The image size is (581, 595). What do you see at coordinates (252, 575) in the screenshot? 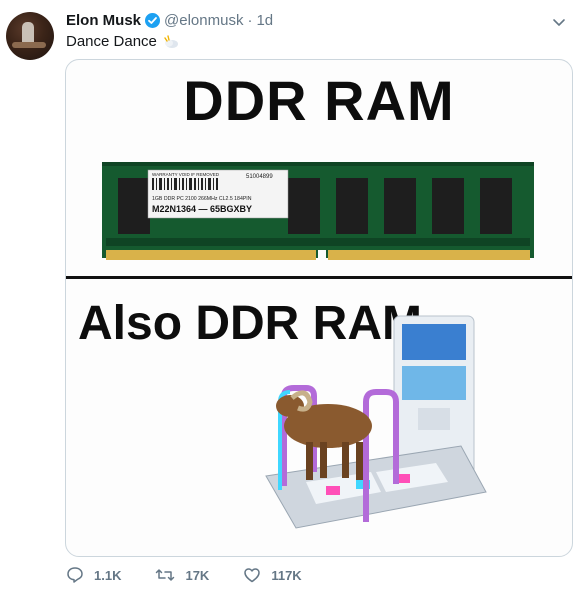
I see `heart-icon` at bounding box center [252, 575].